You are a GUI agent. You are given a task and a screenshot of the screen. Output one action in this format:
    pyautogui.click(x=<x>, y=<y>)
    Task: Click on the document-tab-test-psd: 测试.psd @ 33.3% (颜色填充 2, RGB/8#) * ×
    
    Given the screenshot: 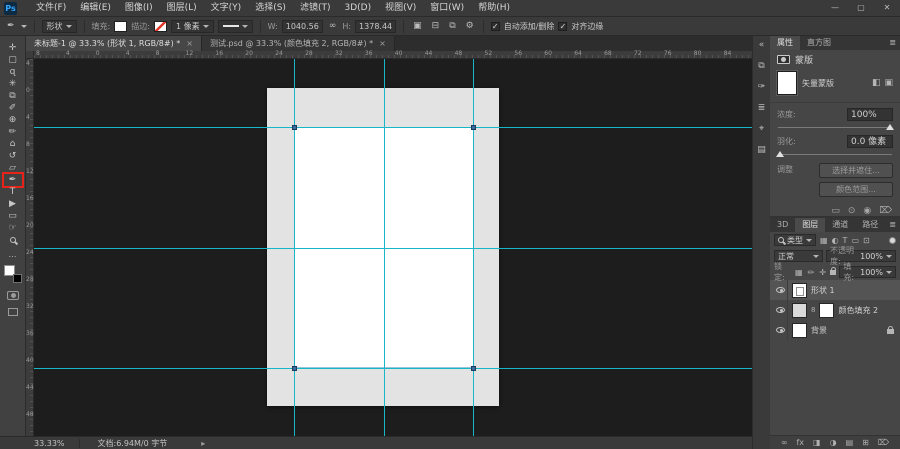 What is the action you would take?
    pyautogui.click(x=298, y=43)
    